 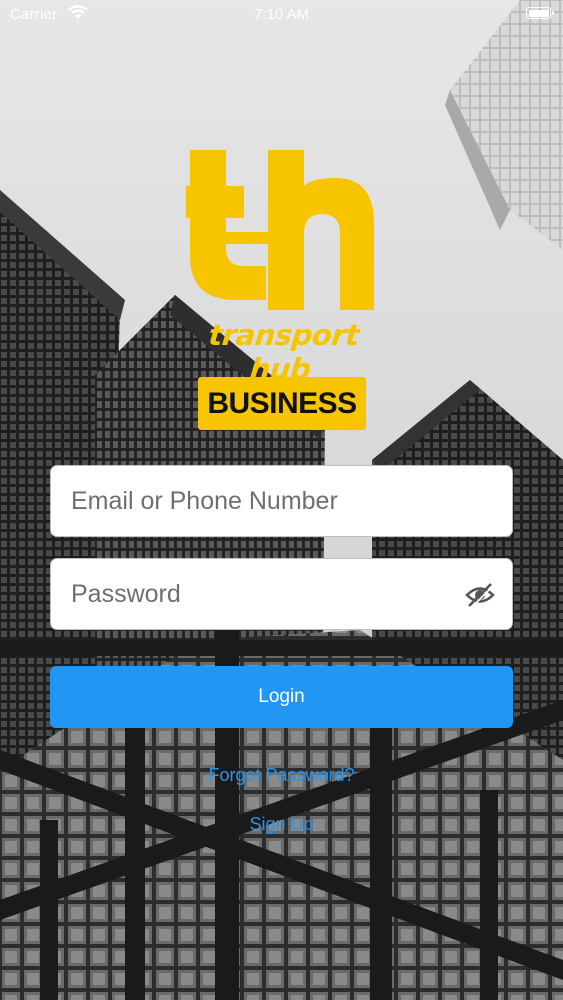 I want to click on email-input, so click(x=281, y=501).